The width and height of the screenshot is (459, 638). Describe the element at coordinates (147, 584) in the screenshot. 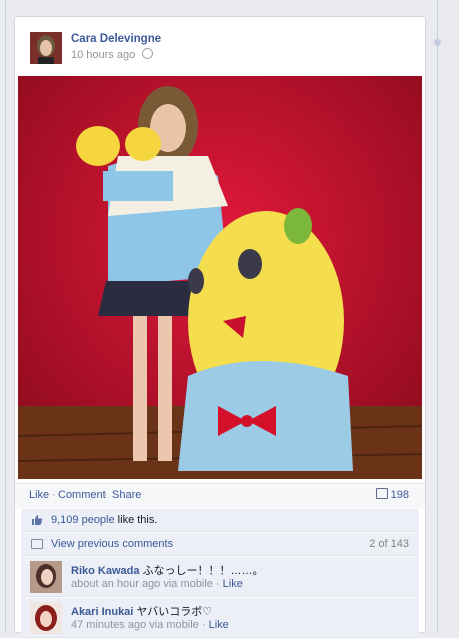

I see `comment-timestamp: about an hour ago via mobile ·` at that location.